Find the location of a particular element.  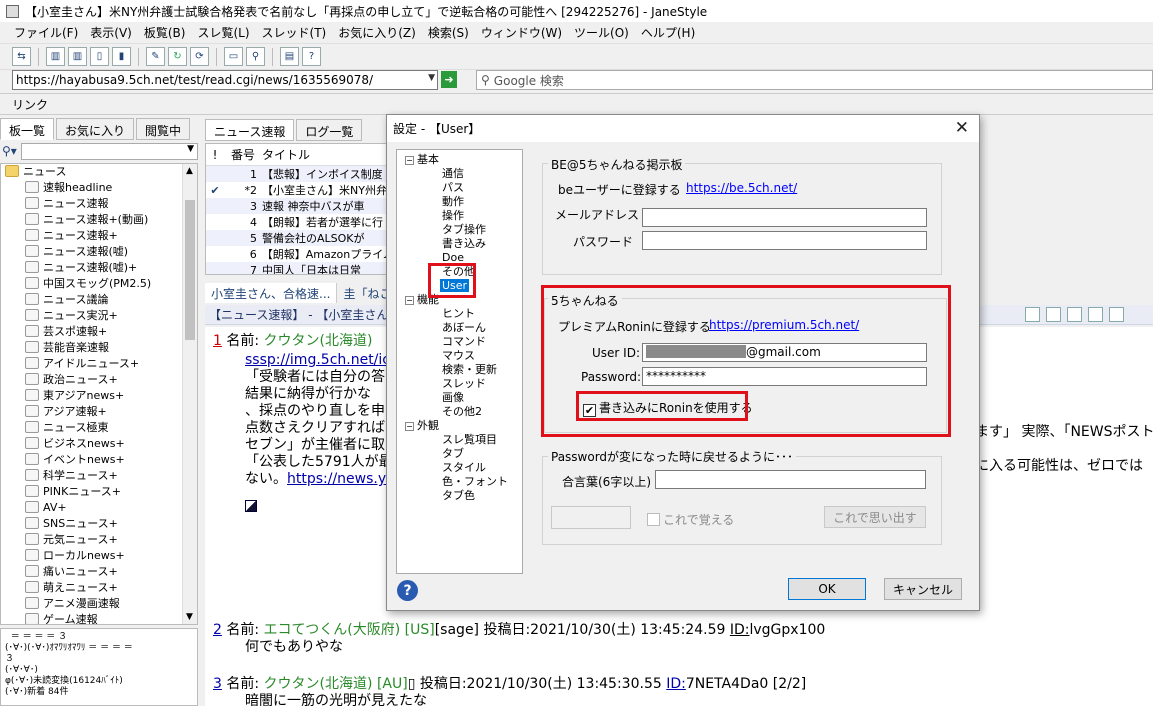

menu-thread-list: スレ覧(L) is located at coordinates (223, 32).